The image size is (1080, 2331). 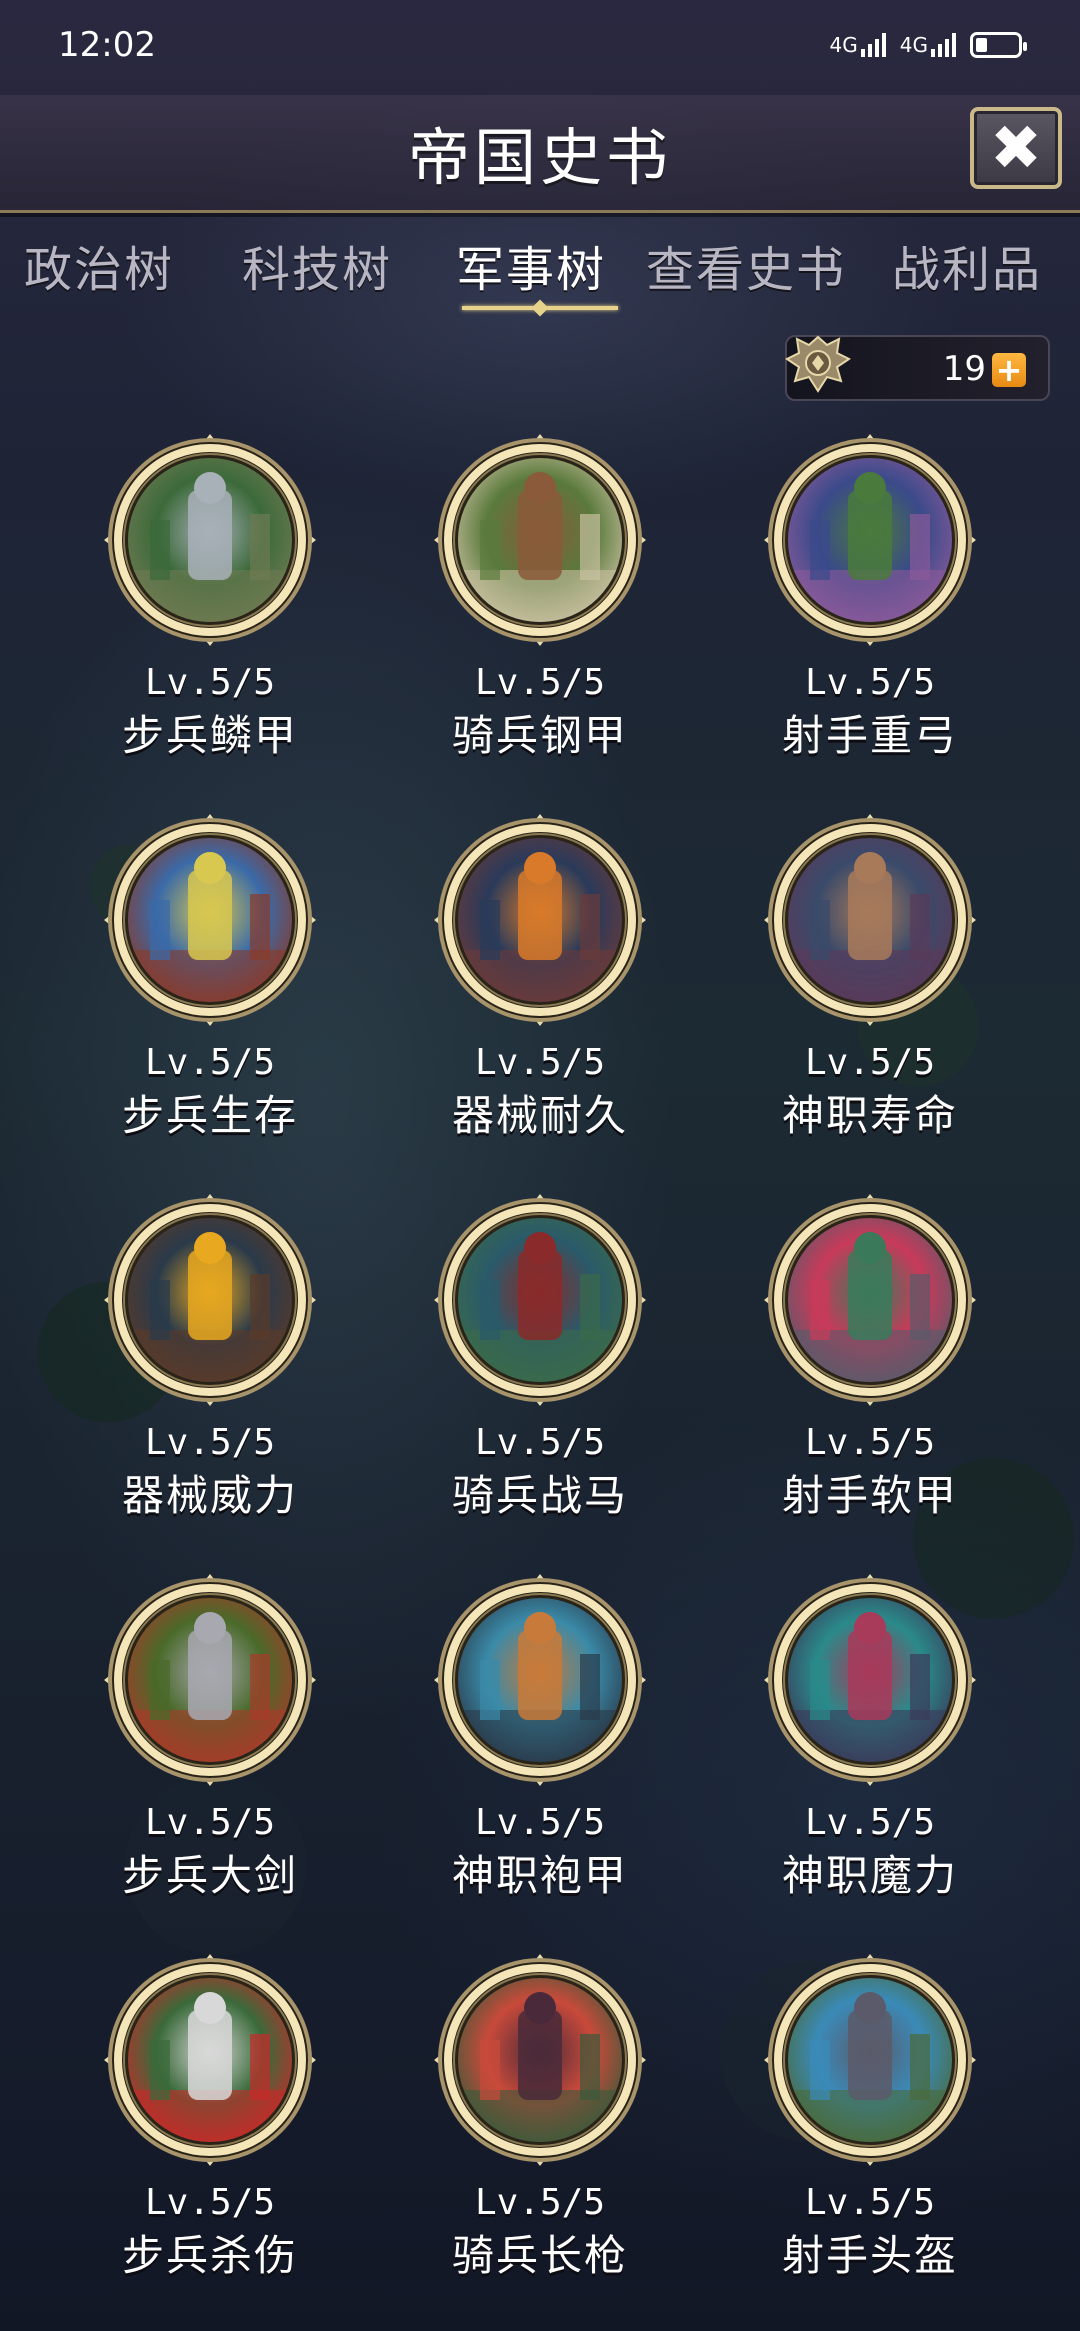 I want to click on skill-name: 步兵大剑, so click(x=209, y=1875).